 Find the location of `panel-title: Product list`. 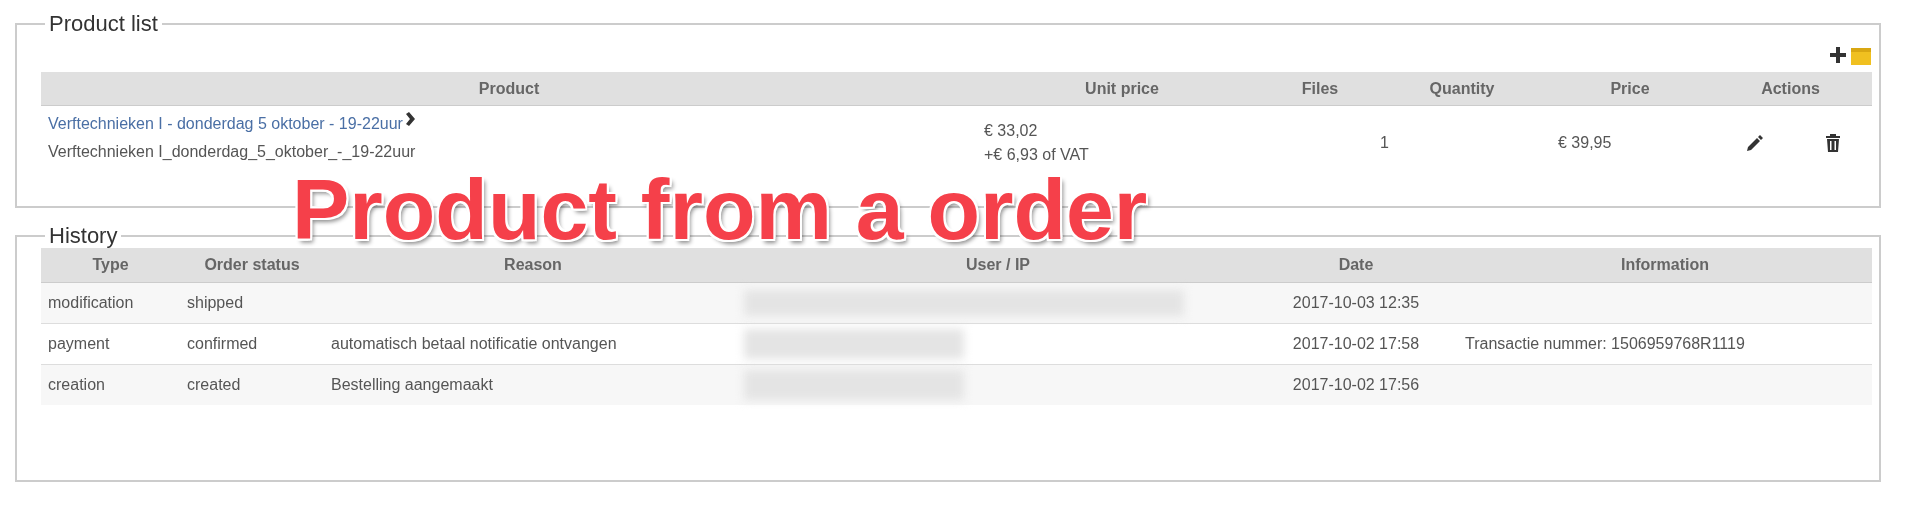

panel-title: Product list is located at coordinates (103, 24).